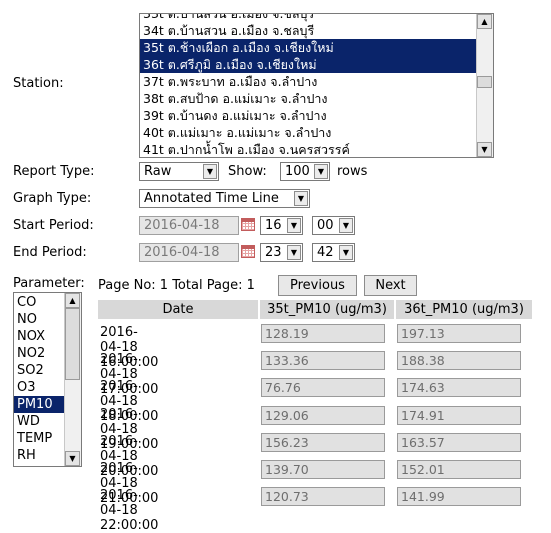 This screenshot has width=551, height=533. What do you see at coordinates (52, 198) in the screenshot?
I see `graph-type-label: Graph Type:` at bounding box center [52, 198].